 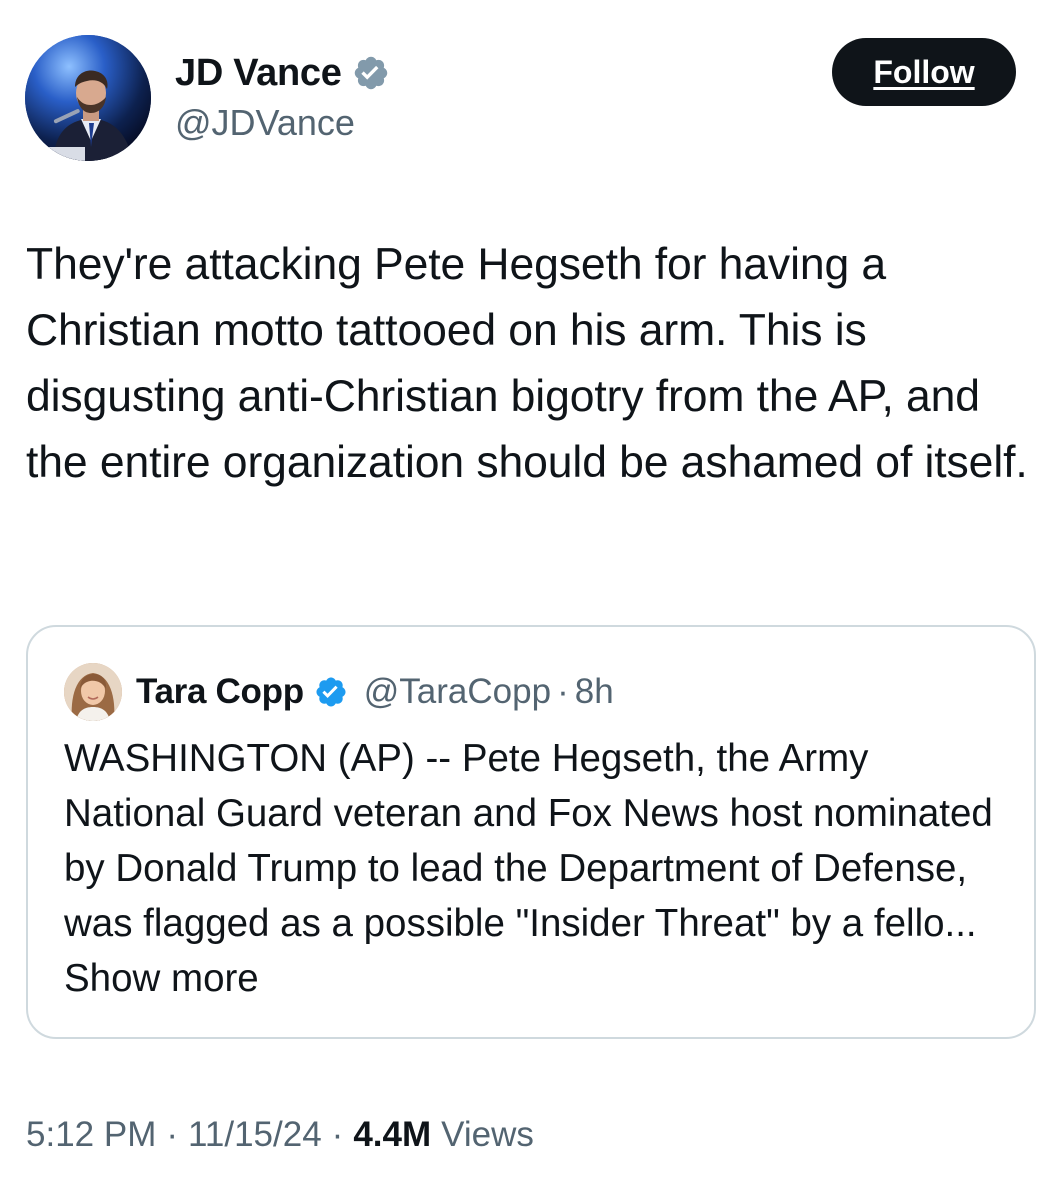 I want to click on views-count: 4.4M, so click(x=392, y=1135).